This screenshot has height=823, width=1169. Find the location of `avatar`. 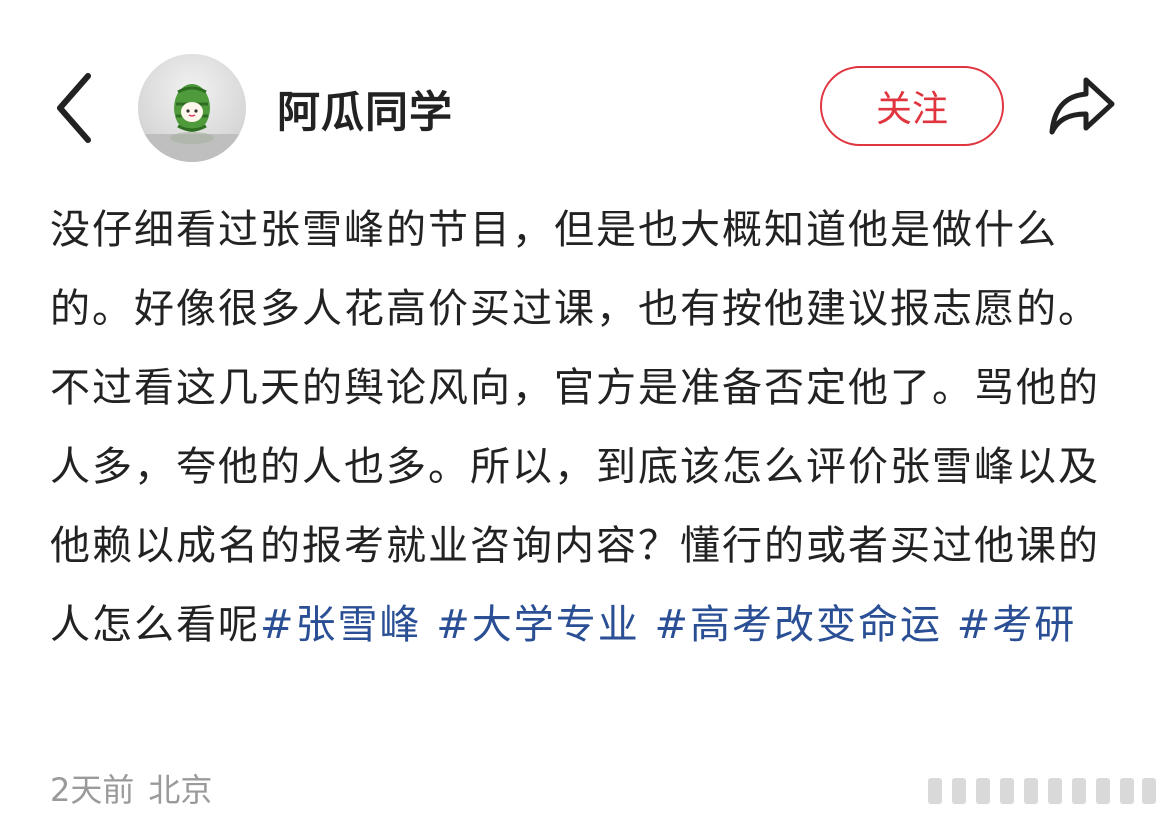

avatar is located at coordinates (192, 108).